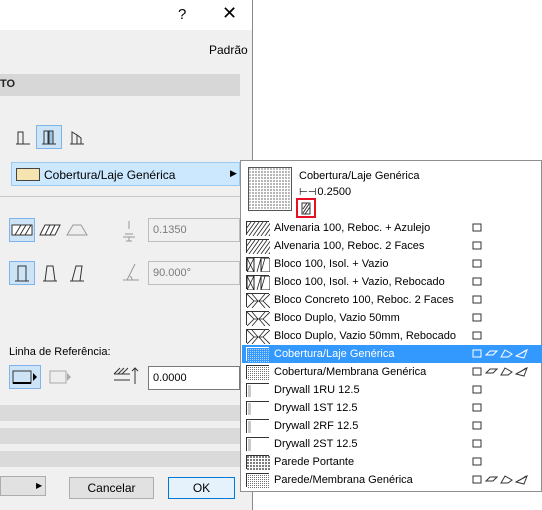  Describe the element at coordinates (23, 137) in the screenshot. I see `wall-geometry-straight-button` at that location.